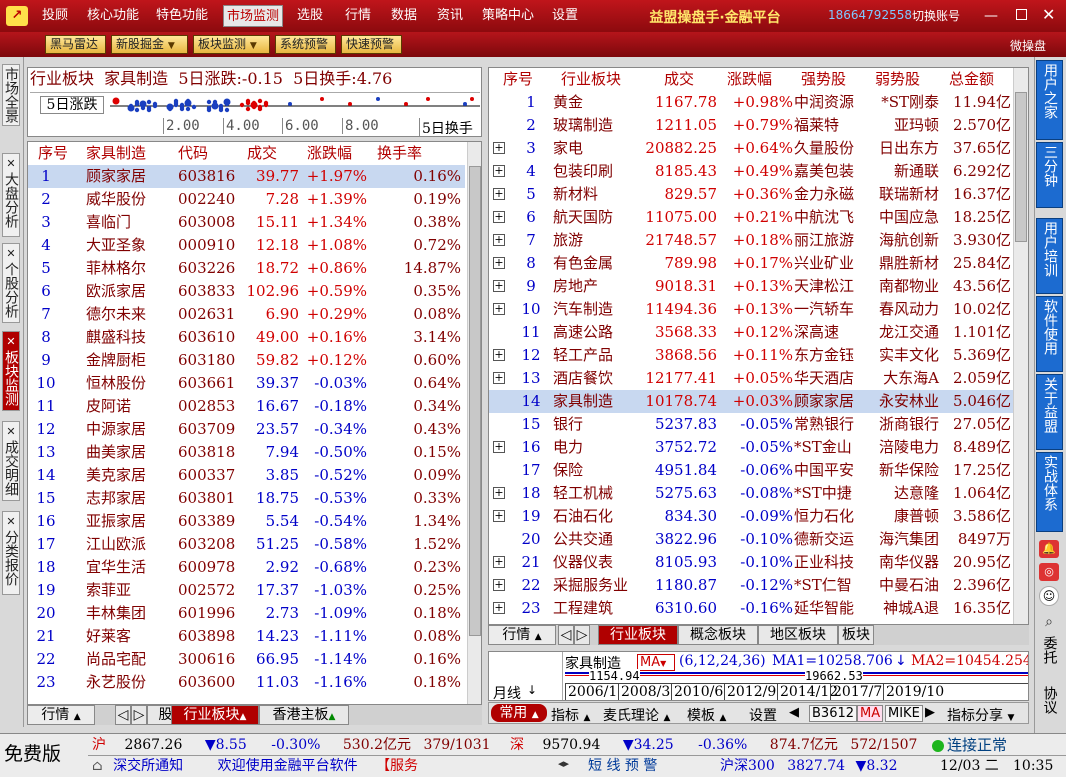 Image resolution: width=1066 pixels, height=777 pixels. I want to click on settings-button: 设置, so click(763, 715).